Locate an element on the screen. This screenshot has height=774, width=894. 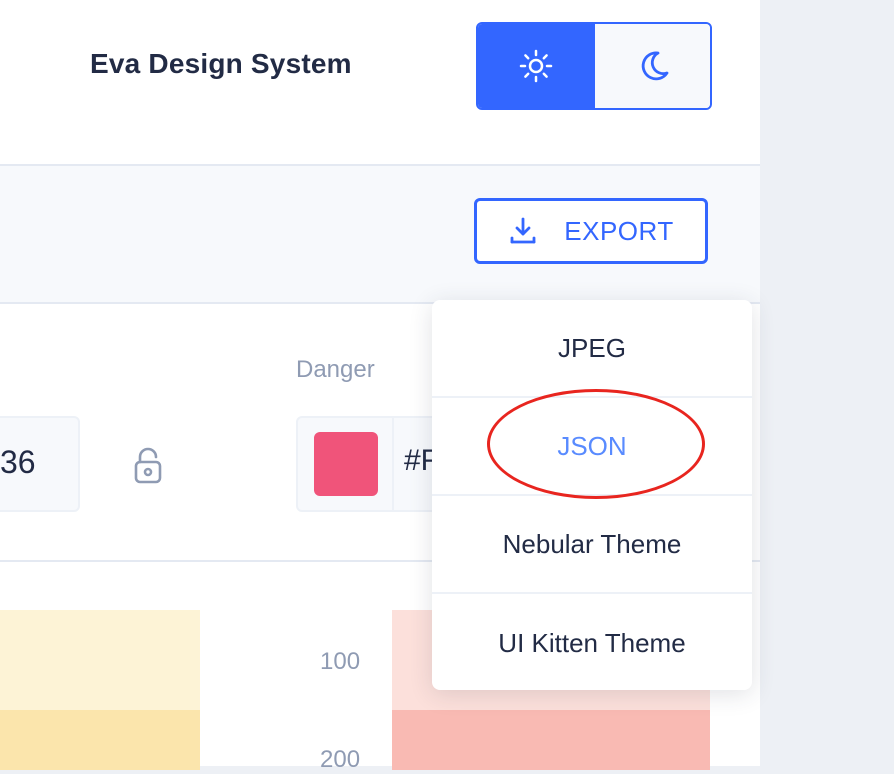
menu-item-ui-kitten-theme: UI Kitten Theme is located at coordinates (592, 642).